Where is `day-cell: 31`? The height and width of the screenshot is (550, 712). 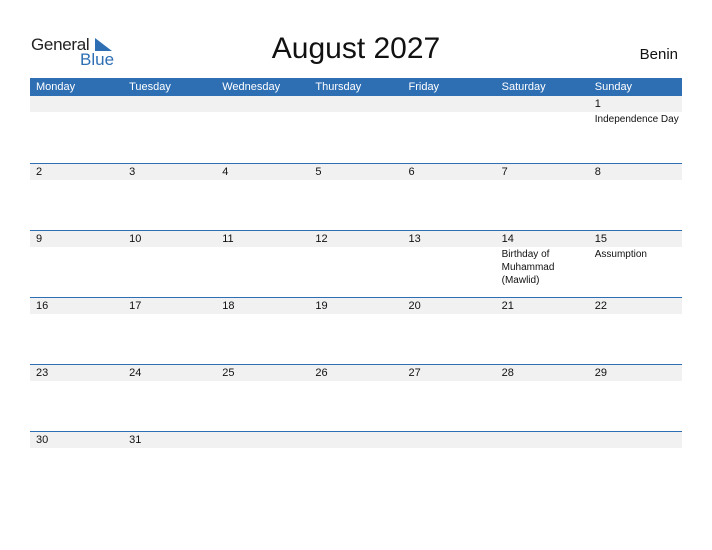 day-cell: 31 is located at coordinates (169, 440).